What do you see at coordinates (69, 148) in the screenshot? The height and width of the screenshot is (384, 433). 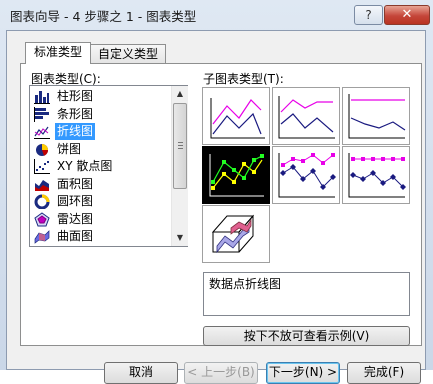 I see `chart-type-item-label: 饼图` at bounding box center [69, 148].